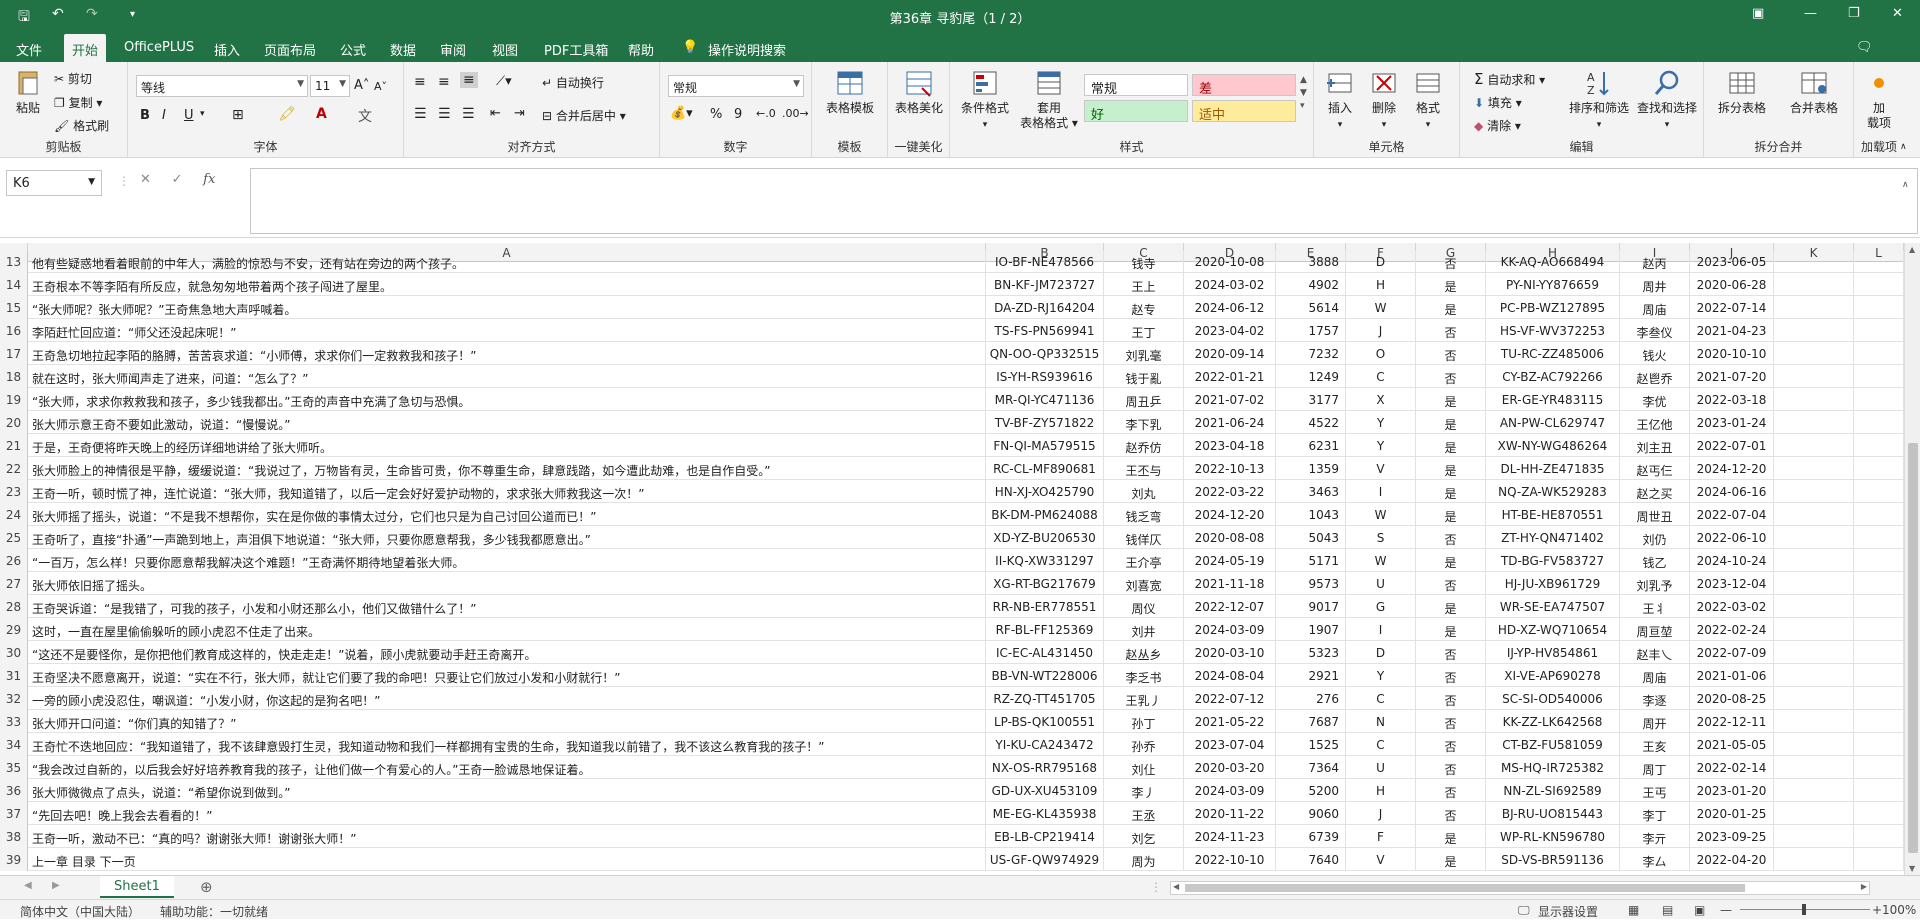 The image size is (1920, 920). I want to click on split-table-button: 拆分表格, so click(1742, 92).